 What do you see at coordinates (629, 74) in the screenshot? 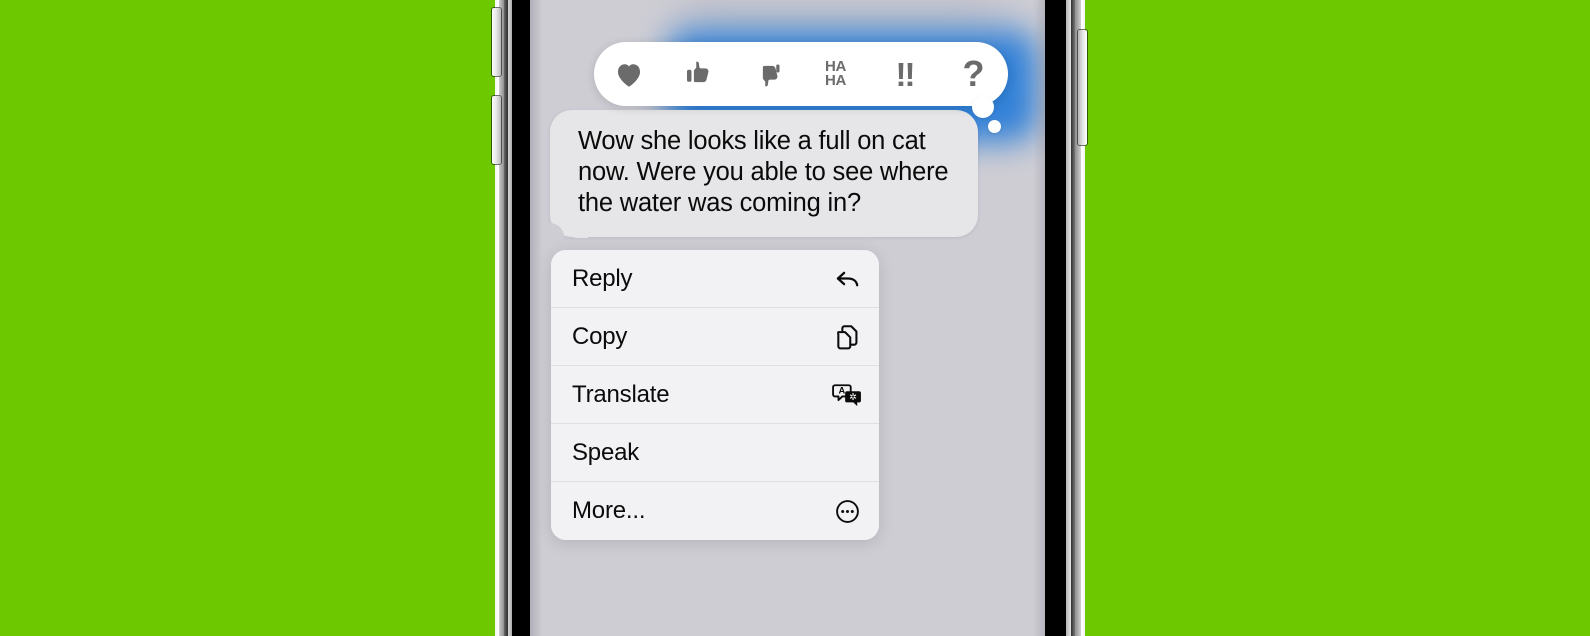
I see `heart-icon` at bounding box center [629, 74].